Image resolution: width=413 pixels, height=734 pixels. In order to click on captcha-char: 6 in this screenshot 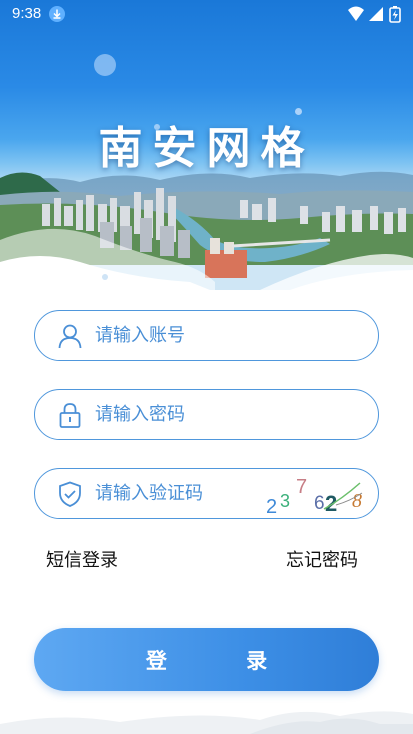, I will do `click(319, 503)`.